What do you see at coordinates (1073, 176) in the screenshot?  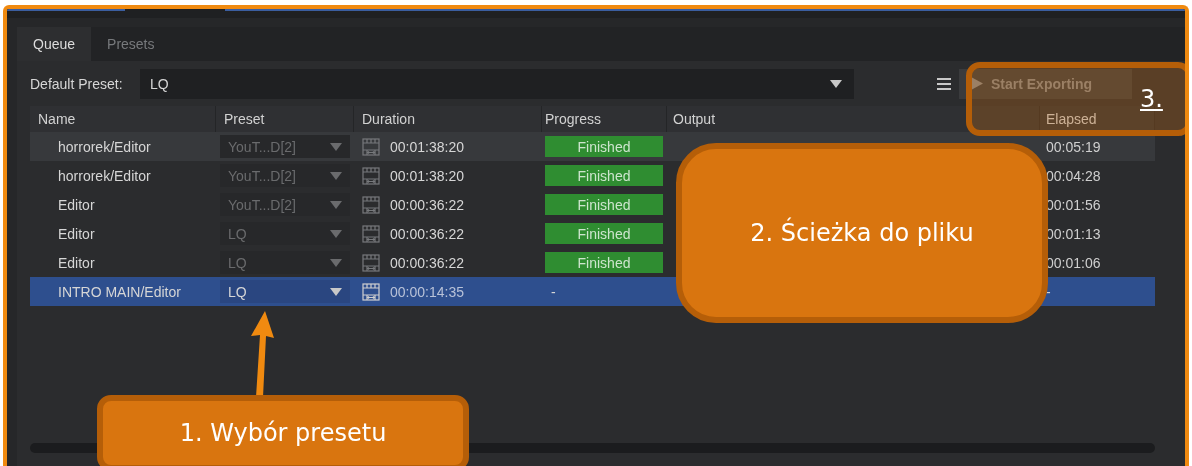 I see `elapsed-cell-text: 00:04:28` at bounding box center [1073, 176].